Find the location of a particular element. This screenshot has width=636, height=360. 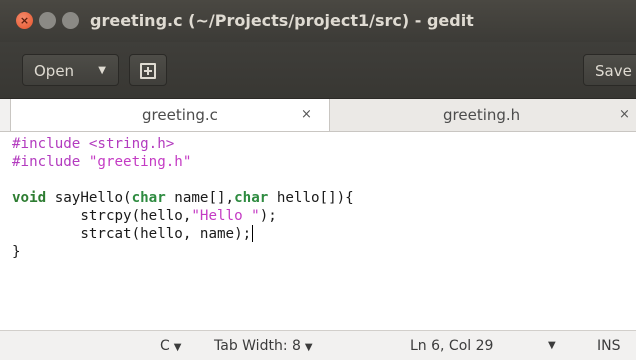

code-line: #include "greeting.h" is located at coordinates (324, 162).